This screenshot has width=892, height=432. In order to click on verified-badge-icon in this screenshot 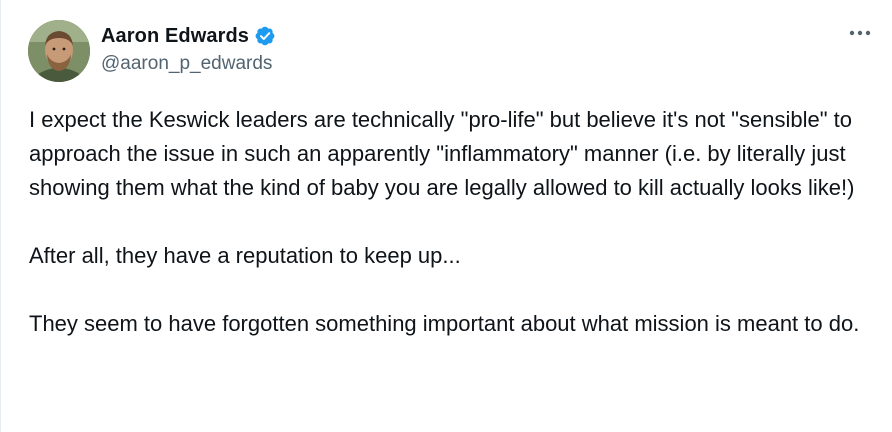, I will do `click(265, 36)`.